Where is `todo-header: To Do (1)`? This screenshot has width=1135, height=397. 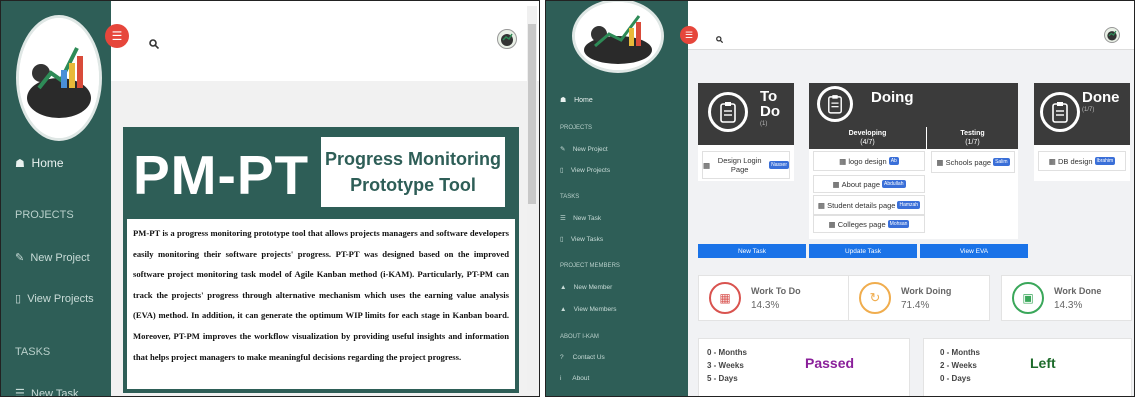
todo-header: To Do (1) is located at coordinates (746, 114).